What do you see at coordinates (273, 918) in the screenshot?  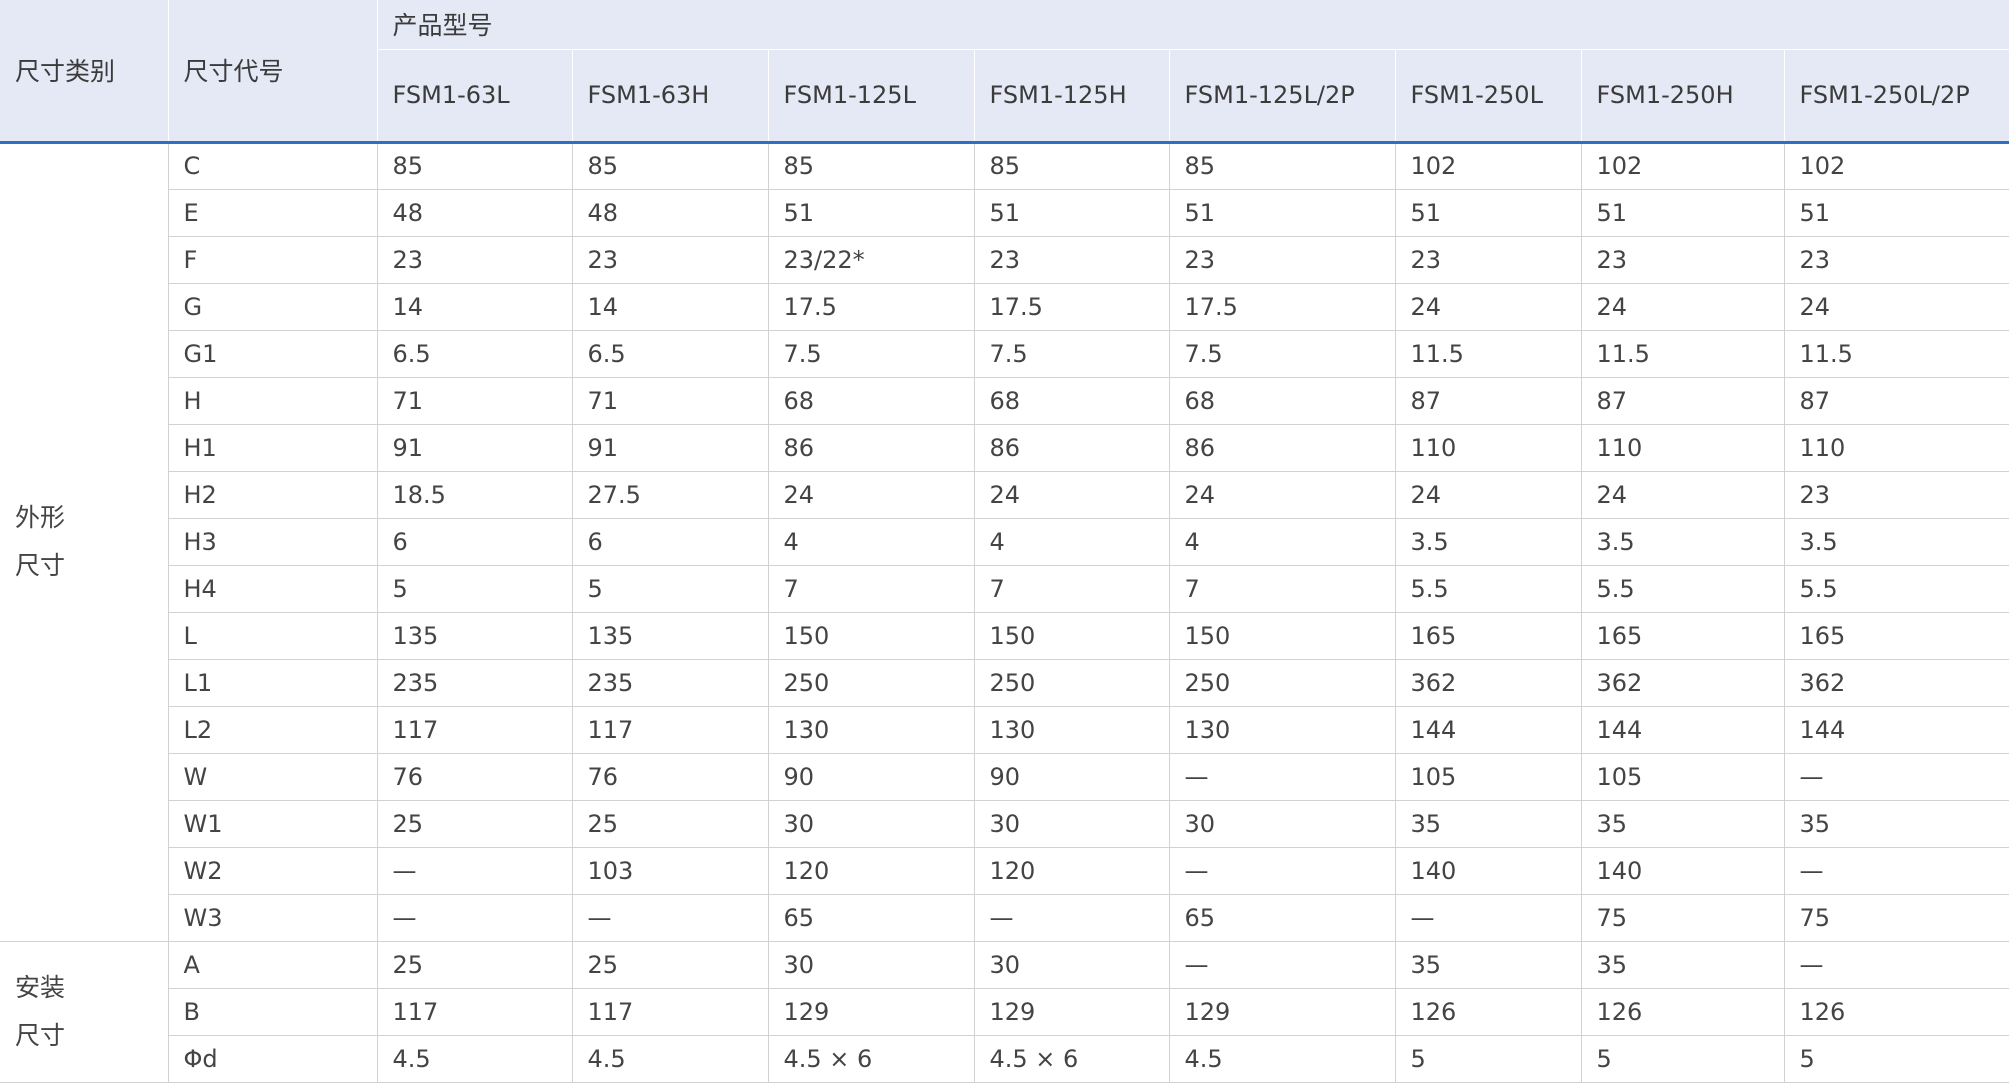 I see `code-cell: W3` at bounding box center [273, 918].